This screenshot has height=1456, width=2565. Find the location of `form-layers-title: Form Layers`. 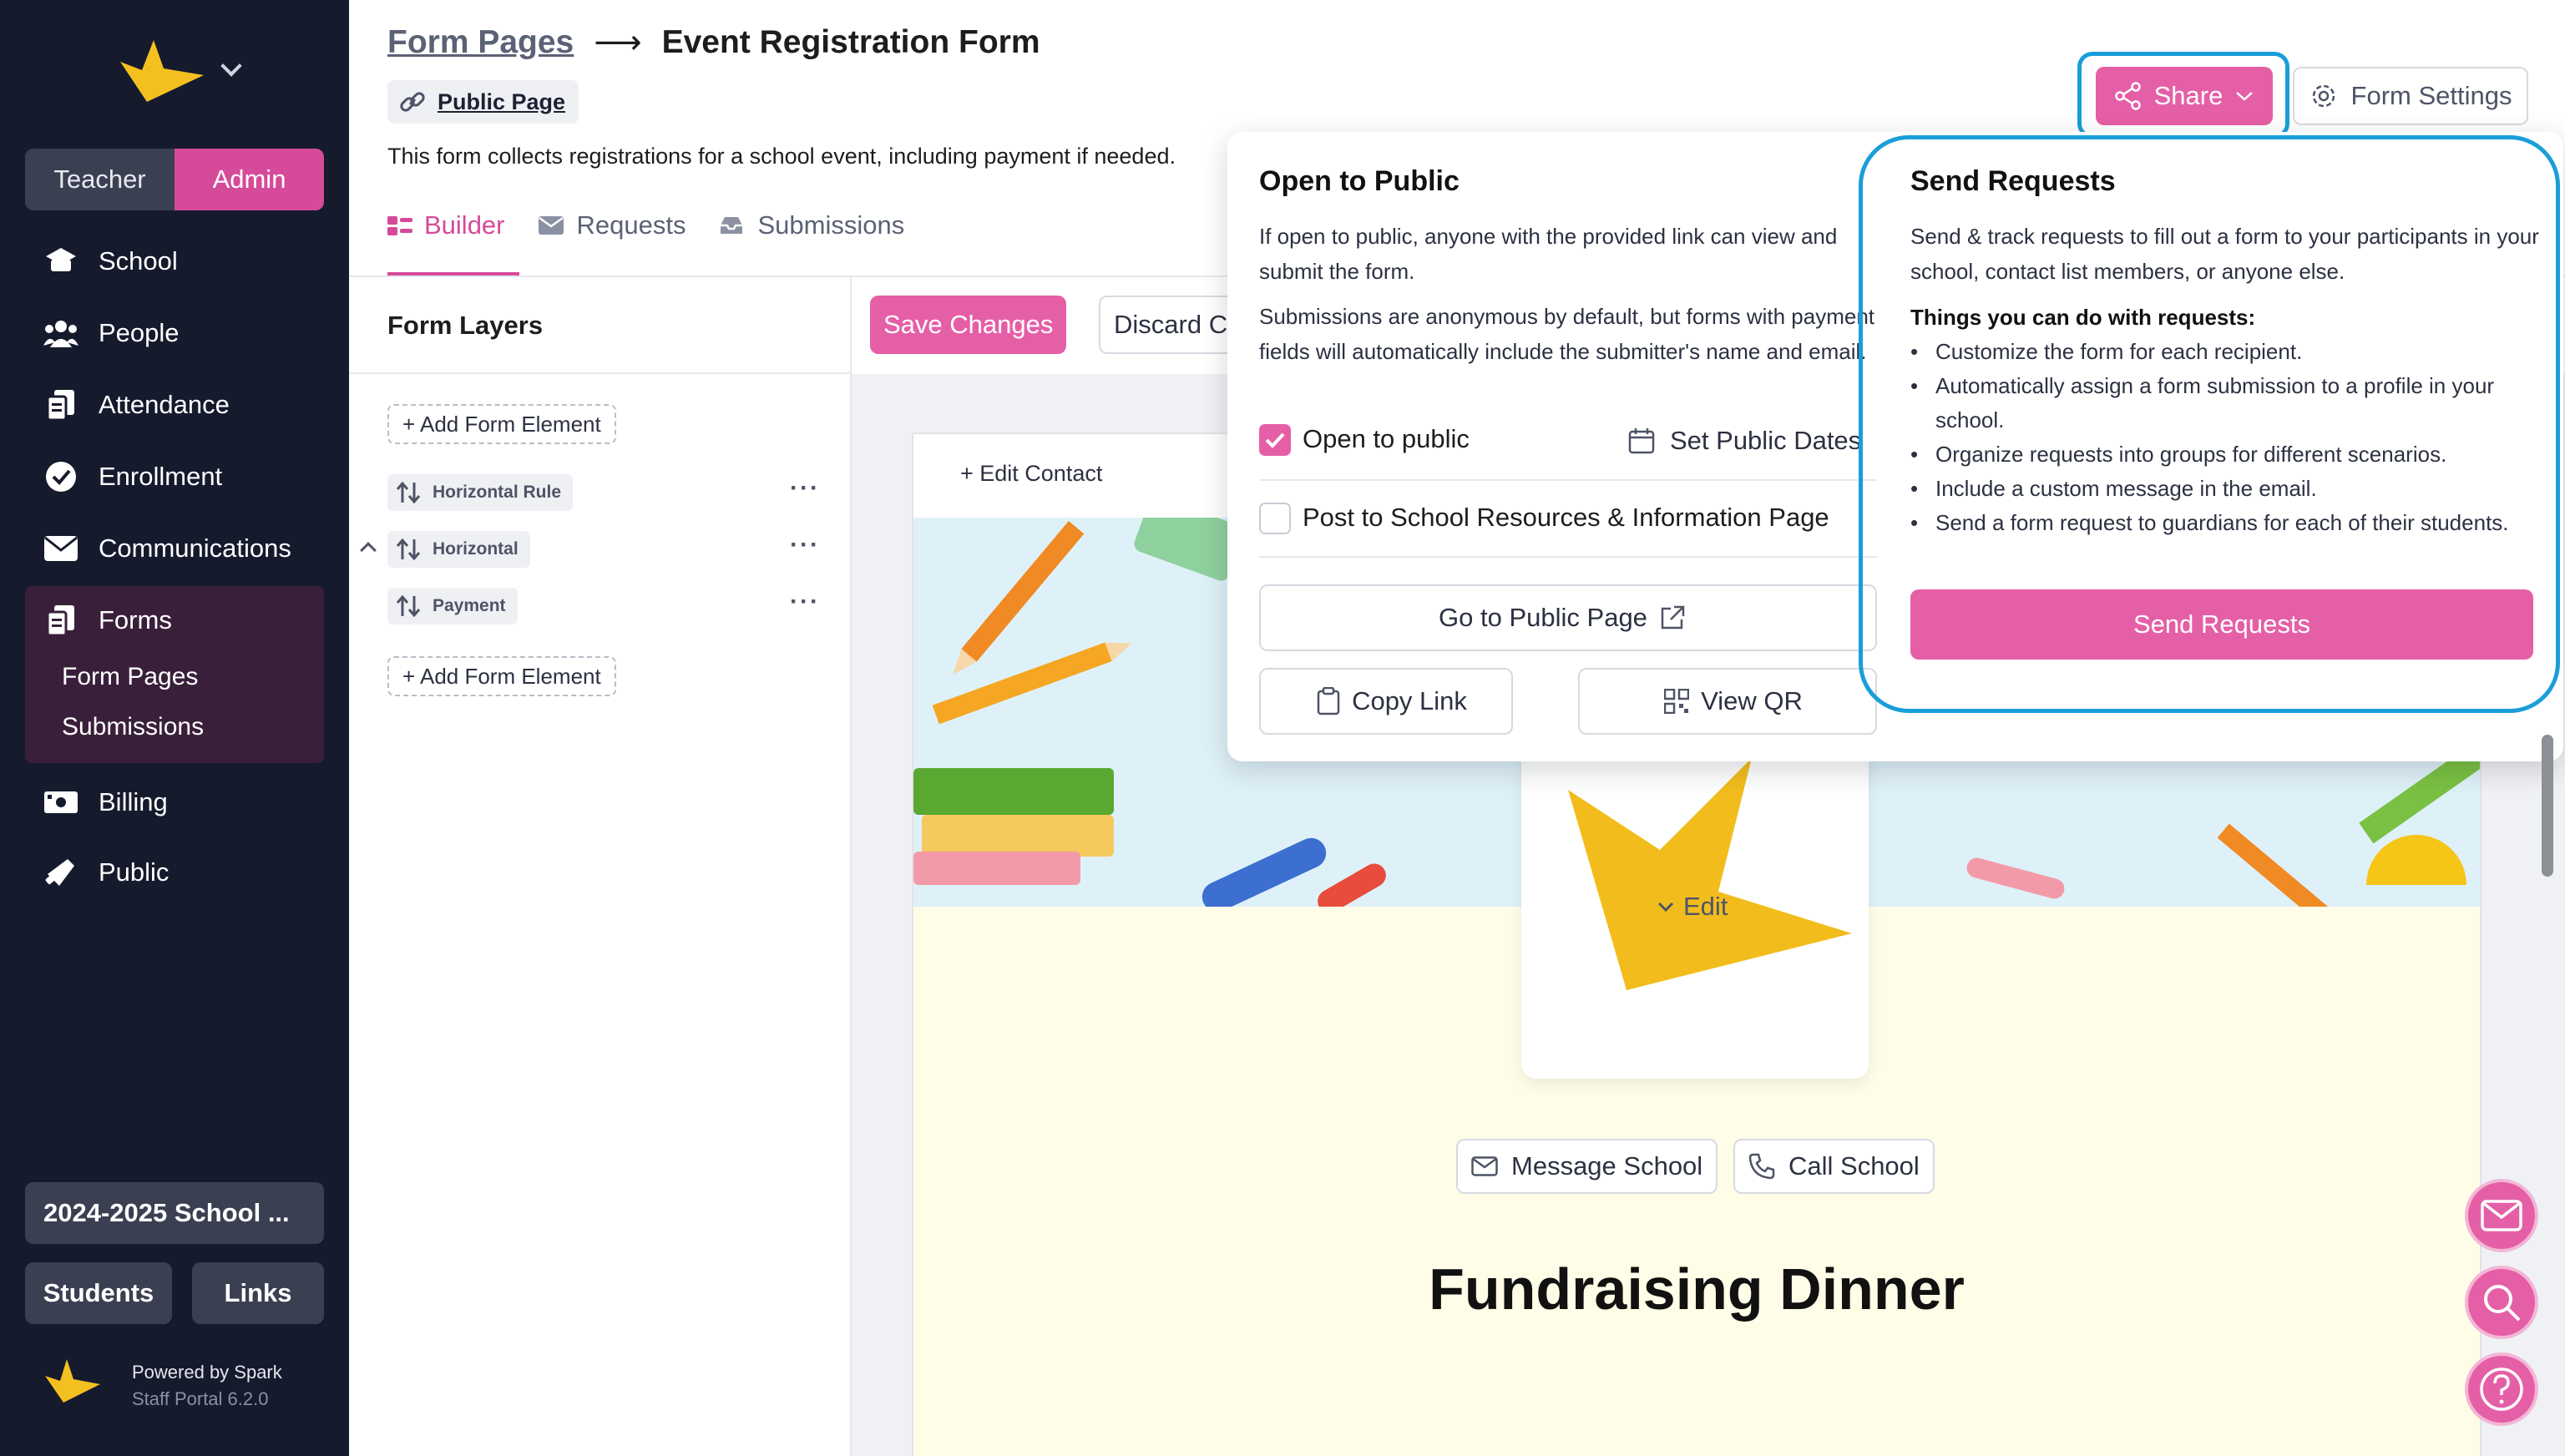

form-layers-title: Form Layers is located at coordinates (466, 325).